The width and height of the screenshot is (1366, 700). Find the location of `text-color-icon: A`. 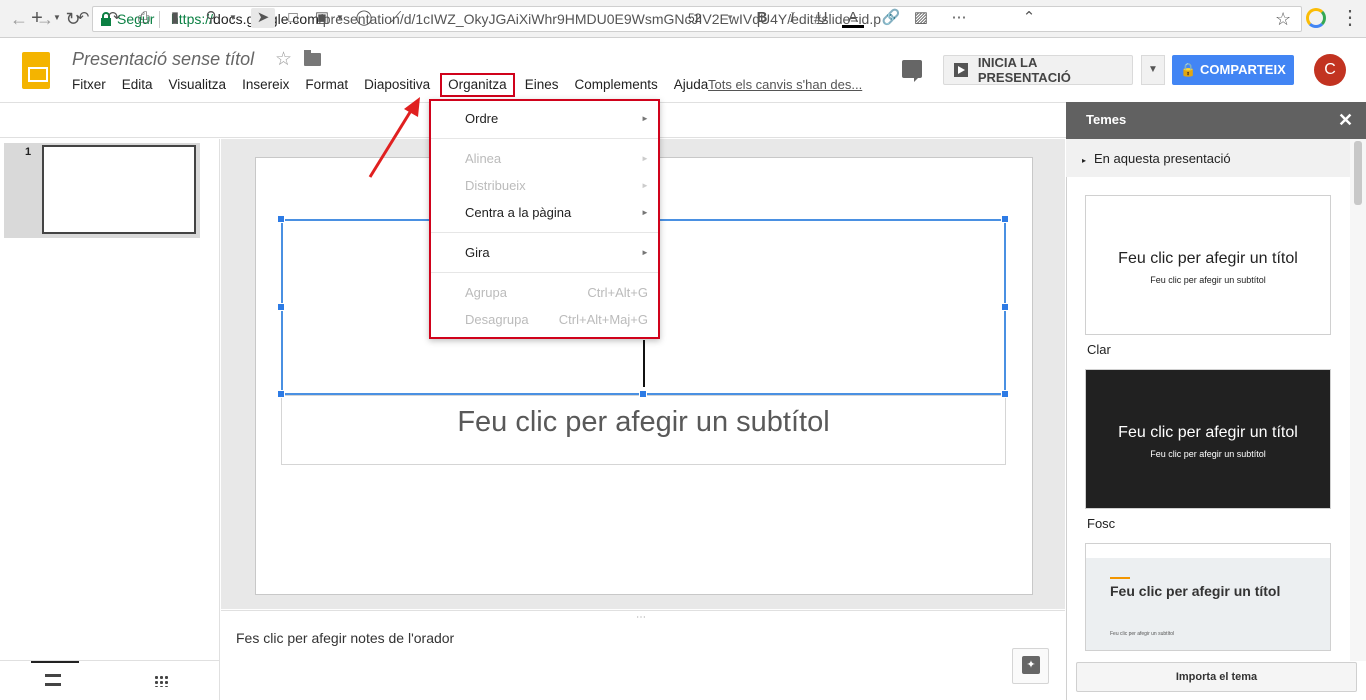

text-color-icon: A is located at coordinates (853, 18).